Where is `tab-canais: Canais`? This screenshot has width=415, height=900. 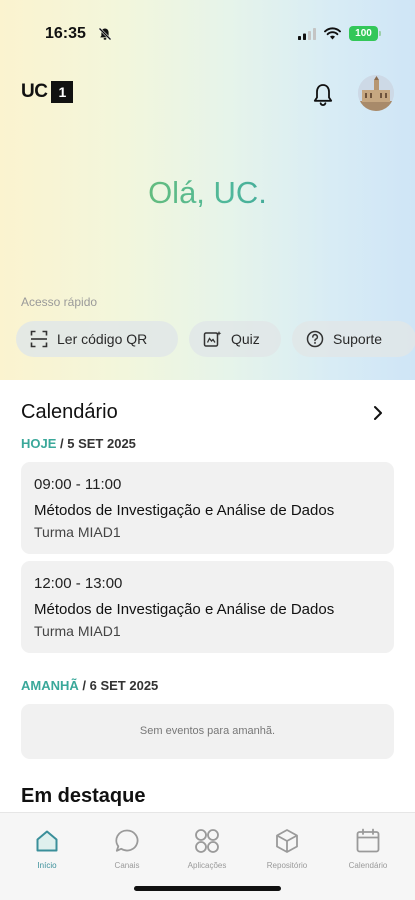 tab-canais: Canais is located at coordinates (127, 848).